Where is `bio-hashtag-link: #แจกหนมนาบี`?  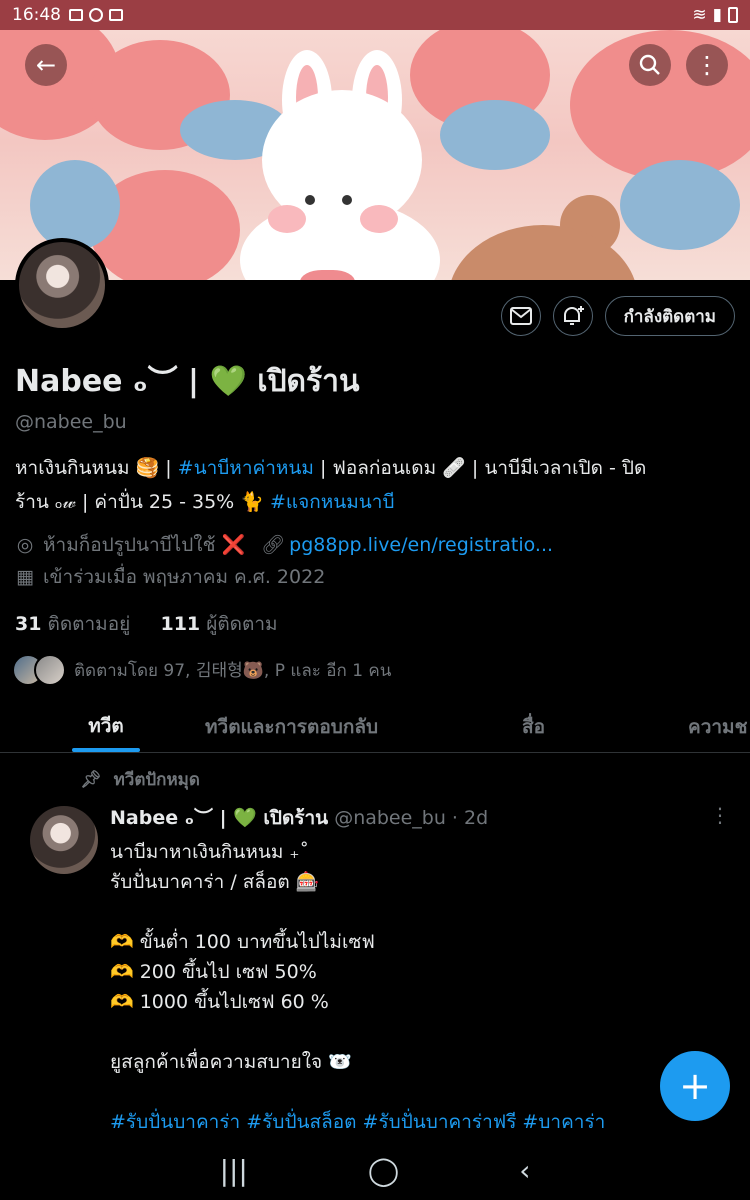
bio-hashtag-link: #แจกหนมนาบี is located at coordinates (332, 502).